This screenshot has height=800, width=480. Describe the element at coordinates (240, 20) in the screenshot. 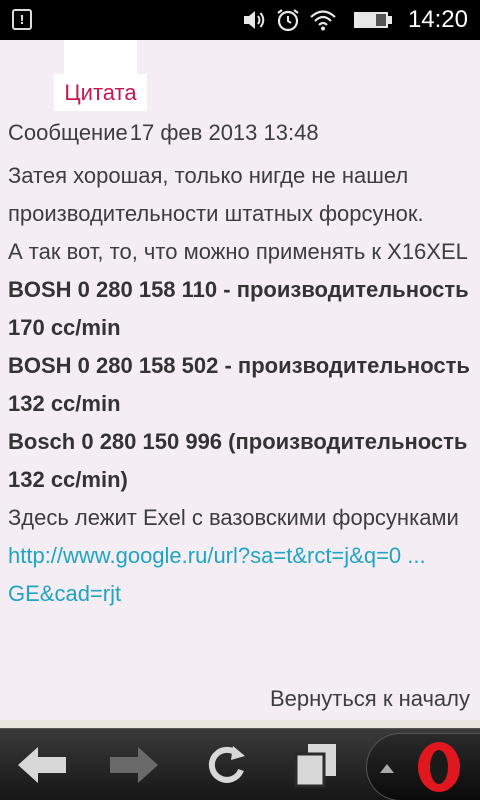

I see `status-bar: ! 14:20` at that location.